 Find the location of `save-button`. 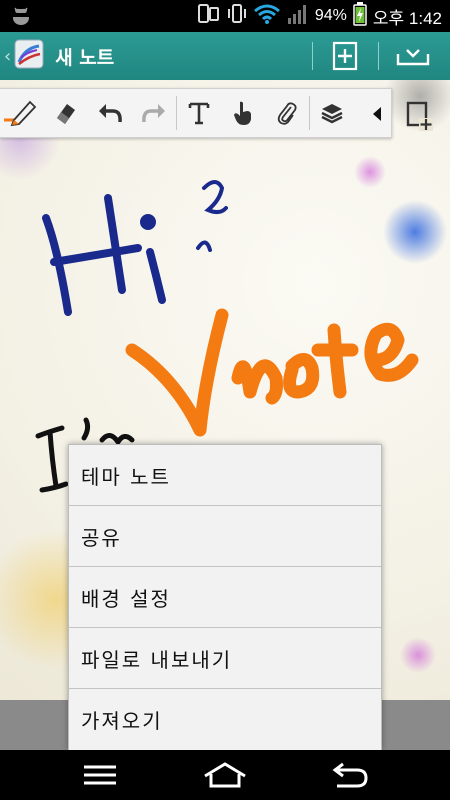

save-button is located at coordinates (413, 56).